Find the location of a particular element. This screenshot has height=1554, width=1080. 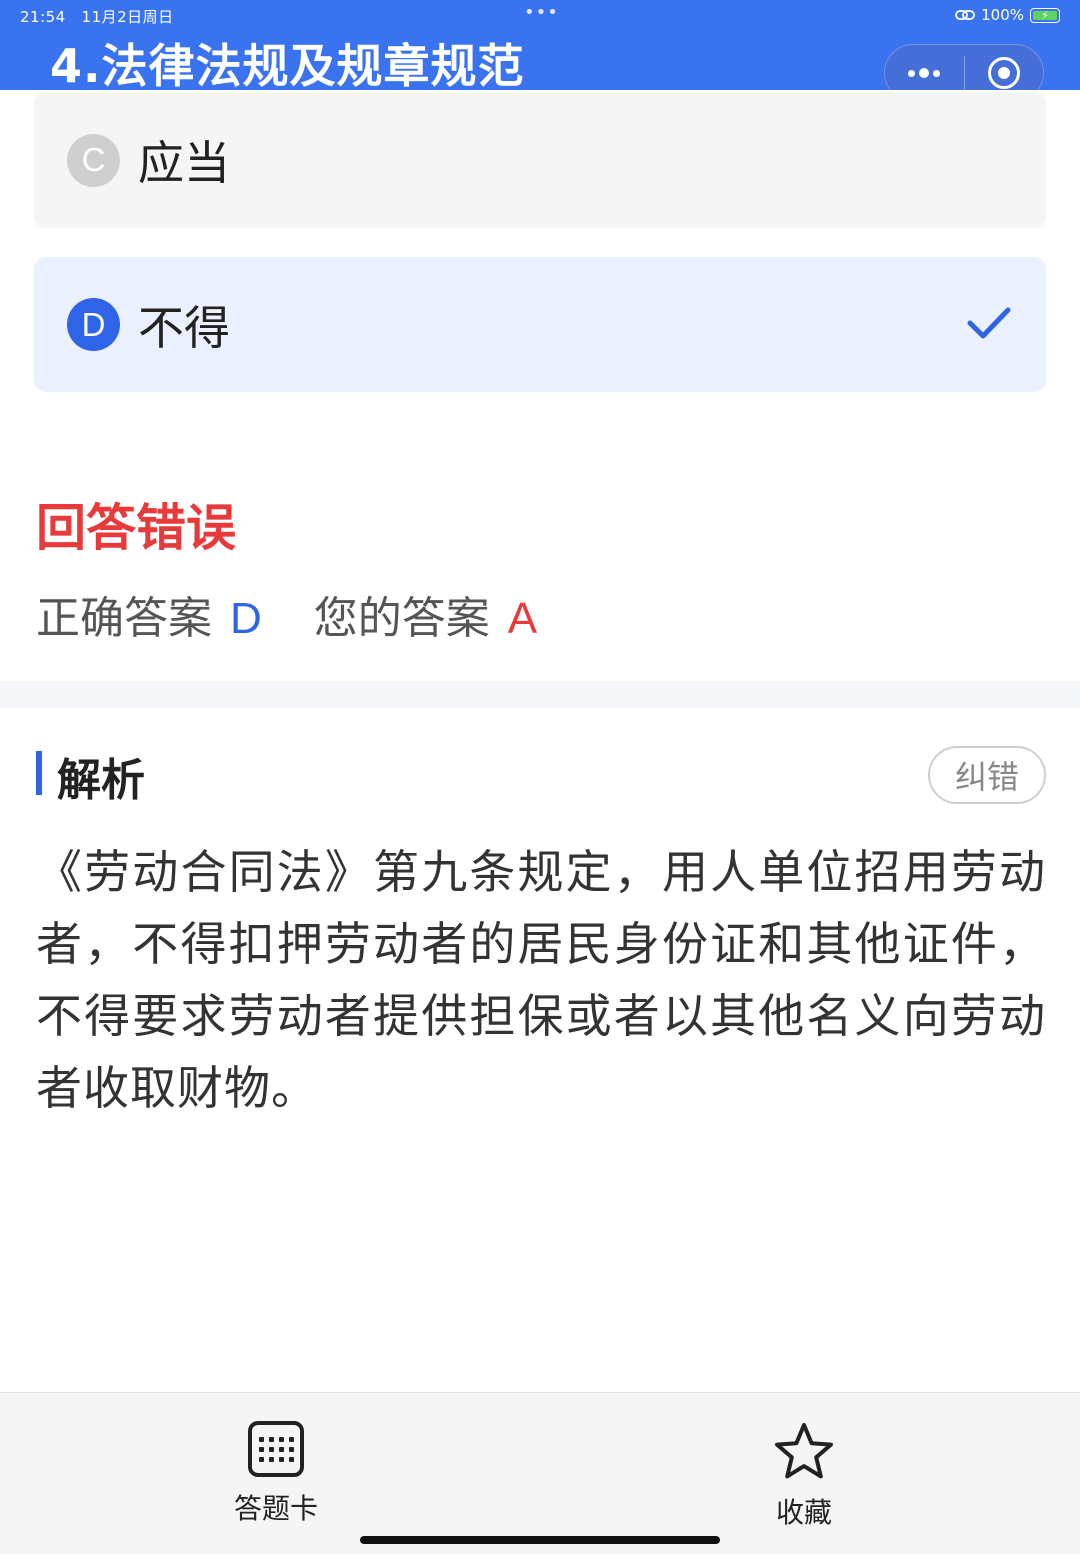

answer-card-label: 答题卡 is located at coordinates (275, 1508).